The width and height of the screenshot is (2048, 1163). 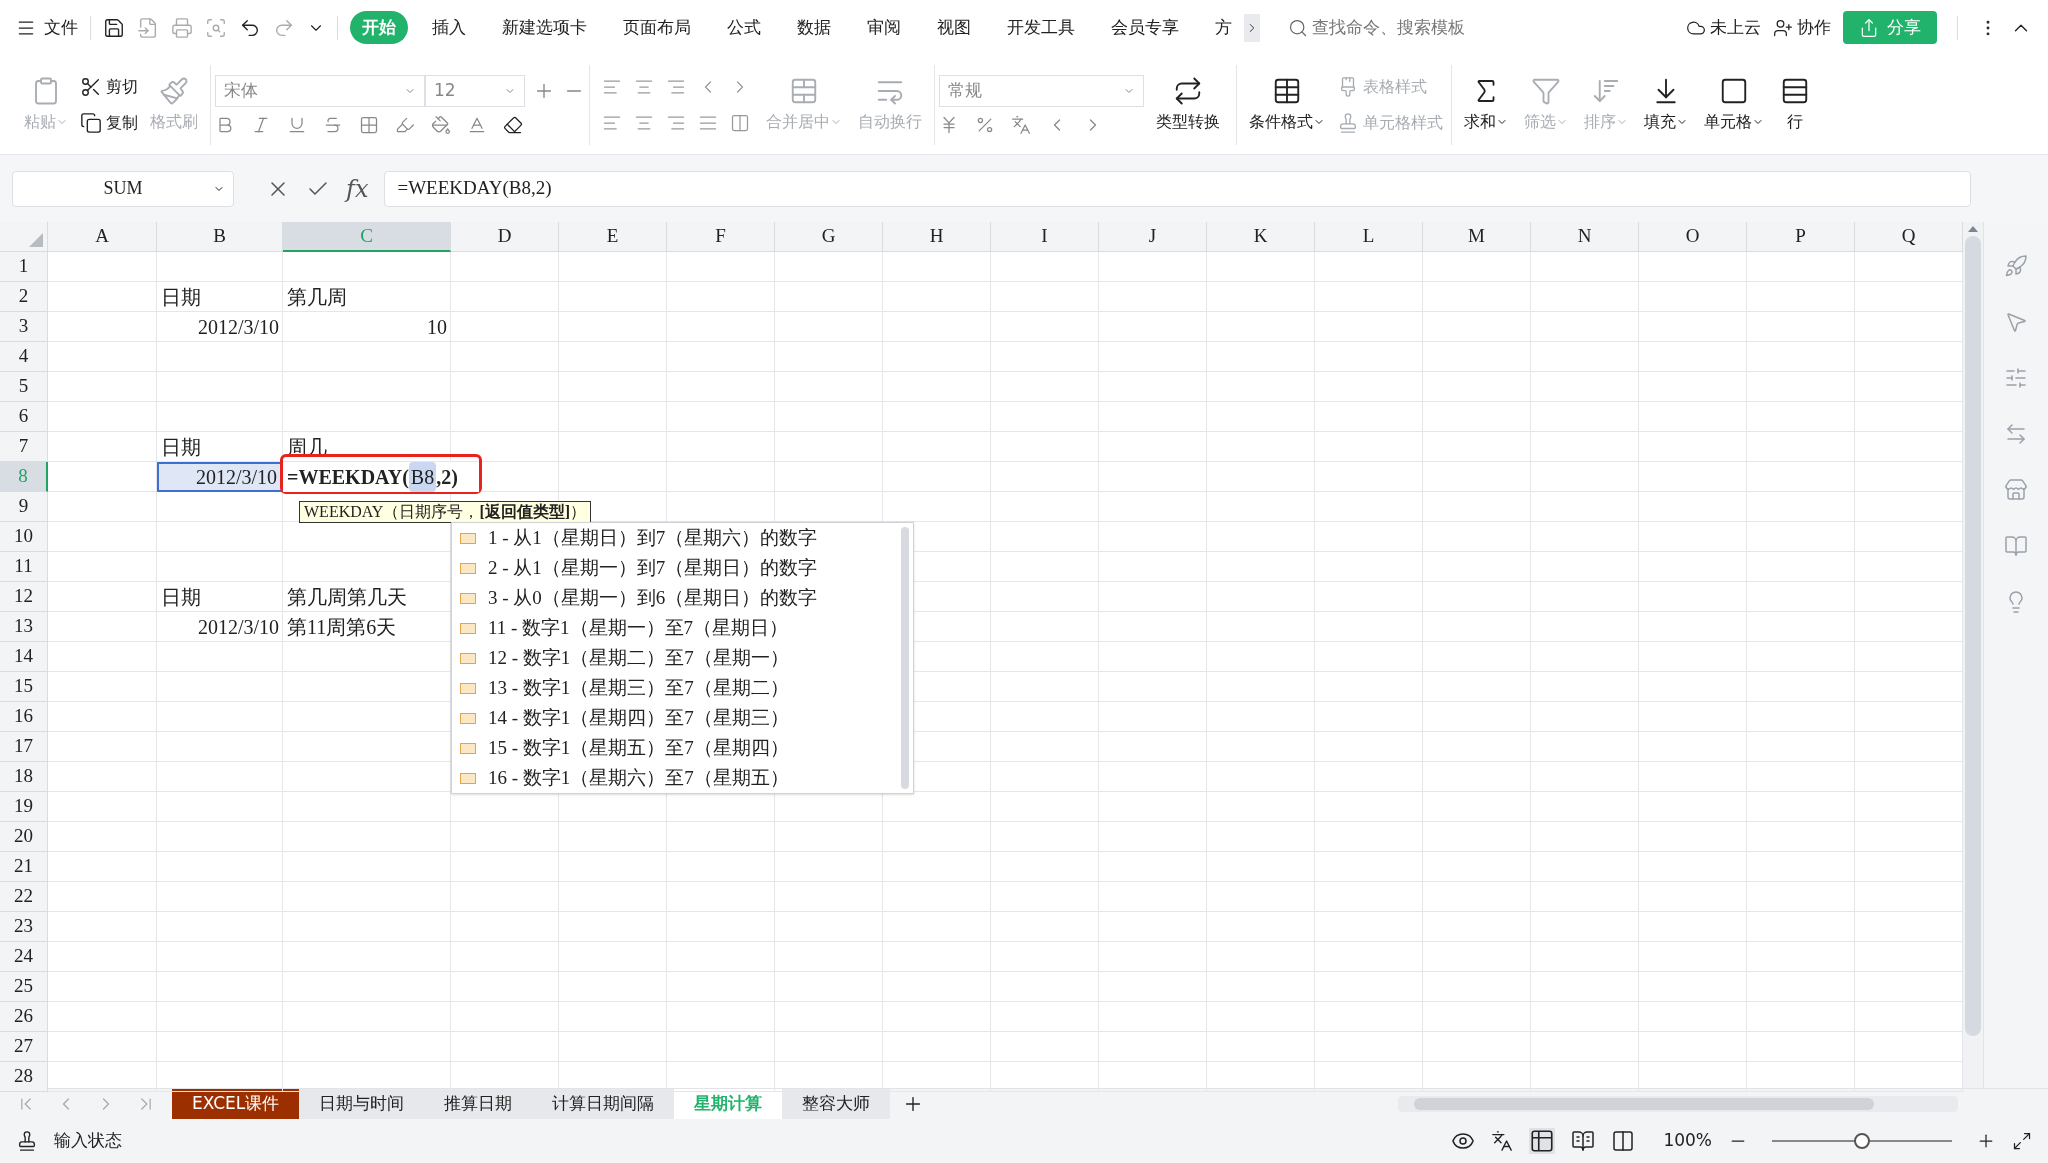 What do you see at coordinates (1802, 27) in the screenshot?
I see `collaborate-button: 协作` at bounding box center [1802, 27].